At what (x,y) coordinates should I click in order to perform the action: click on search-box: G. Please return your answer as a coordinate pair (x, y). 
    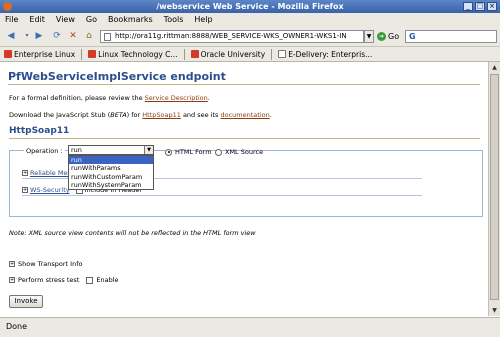
    Looking at the image, I should click on (451, 36).